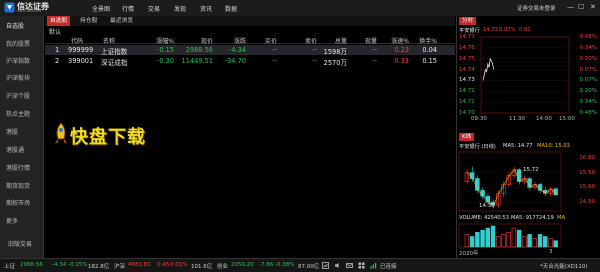 Image resolution: width=600 pixels, height=272 pixels. What do you see at coordinates (101, 8) in the screenshot?
I see `menu-overview: 全景图` at bounding box center [101, 8].